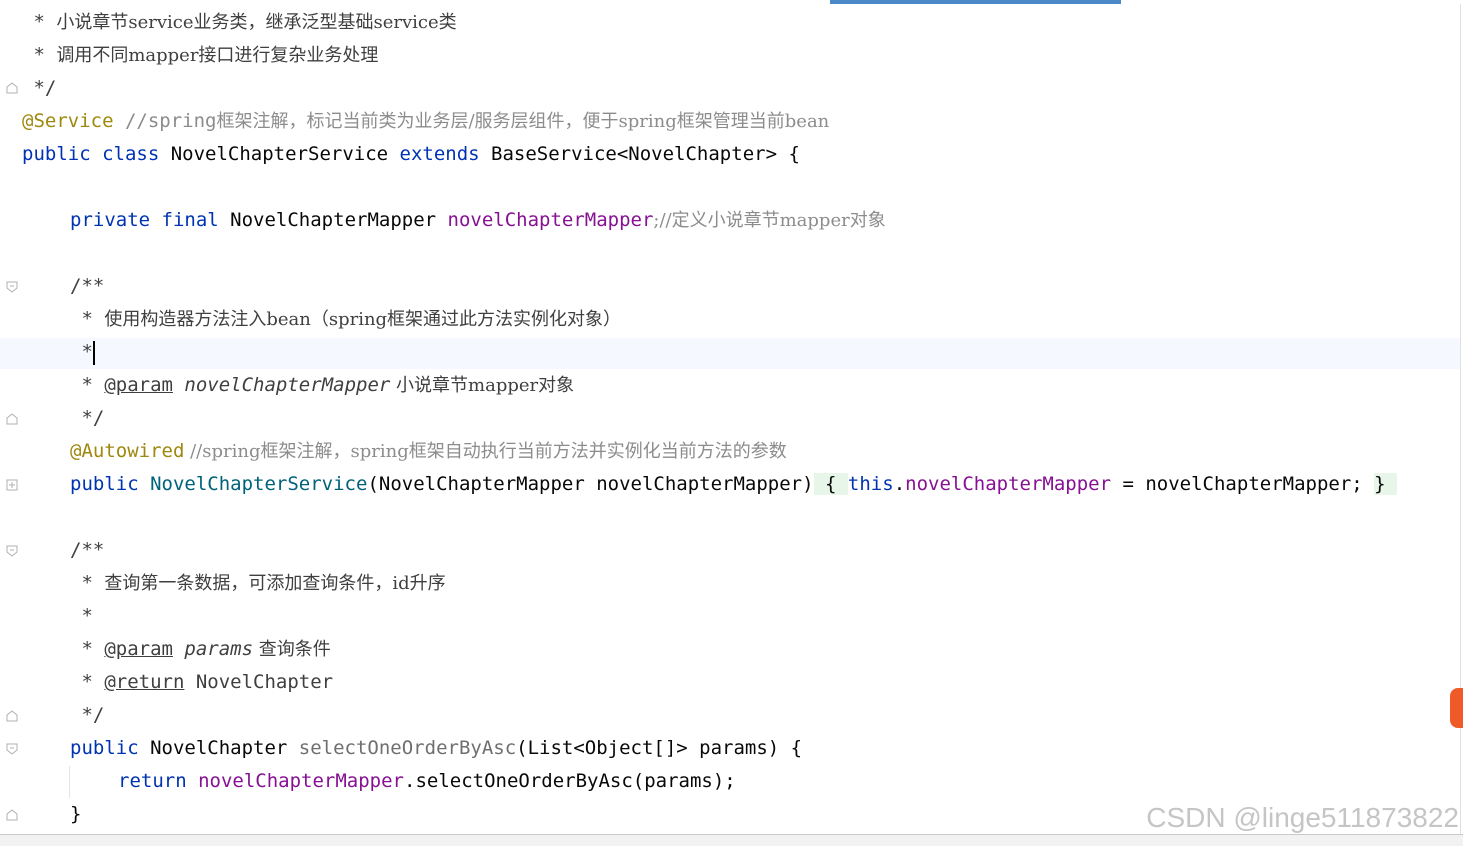 The width and height of the screenshot is (1463, 846). Describe the element at coordinates (93, 352) in the screenshot. I see `text-caret` at that location.